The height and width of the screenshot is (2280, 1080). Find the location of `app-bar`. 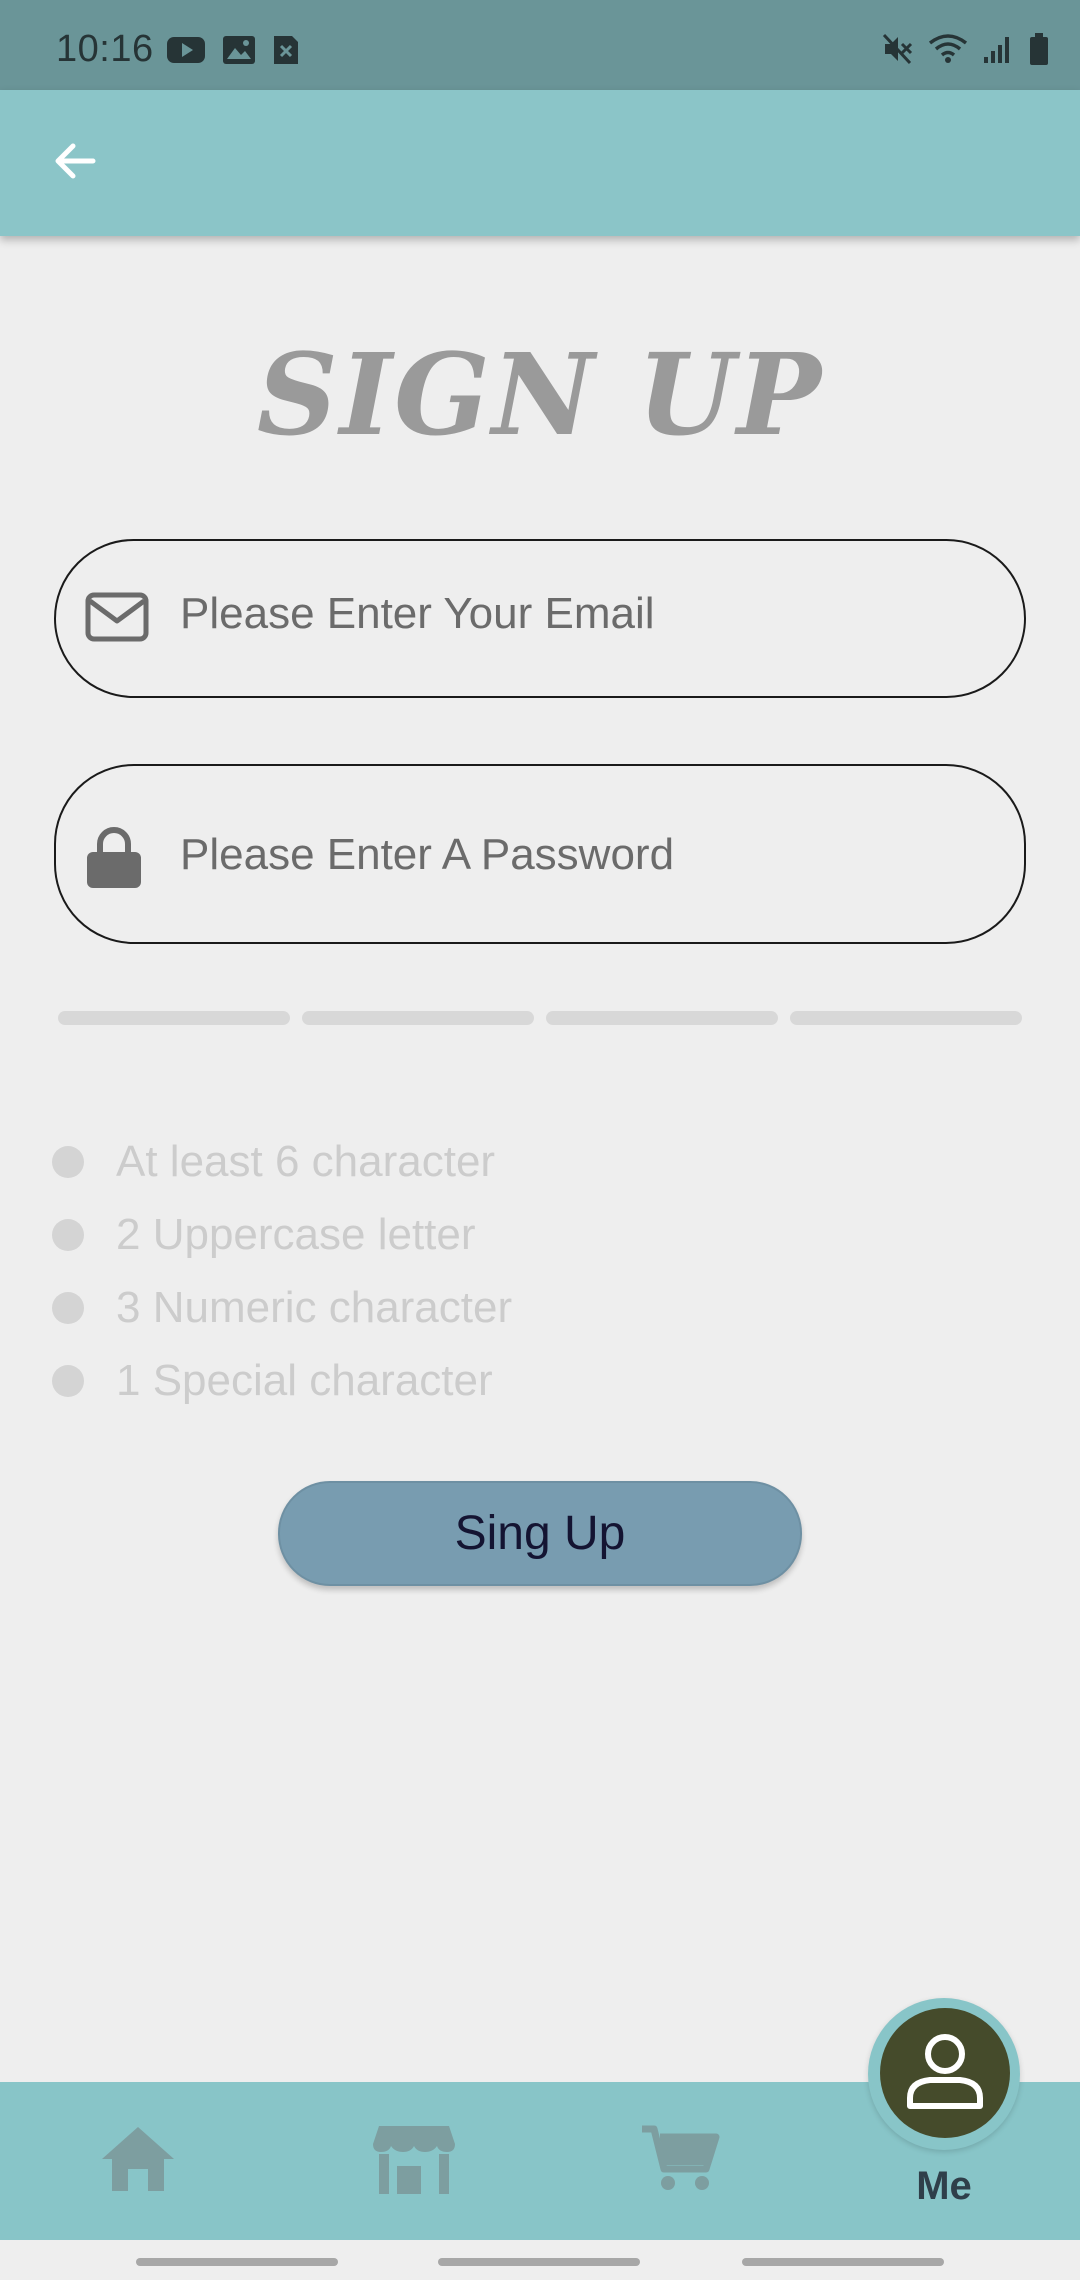

app-bar is located at coordinates (540, 163).